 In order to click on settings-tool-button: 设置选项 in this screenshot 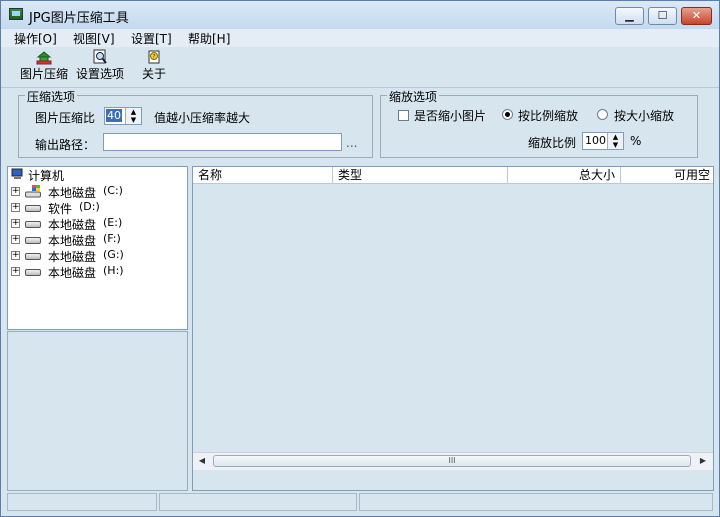, I will do `click(100, 67)`.